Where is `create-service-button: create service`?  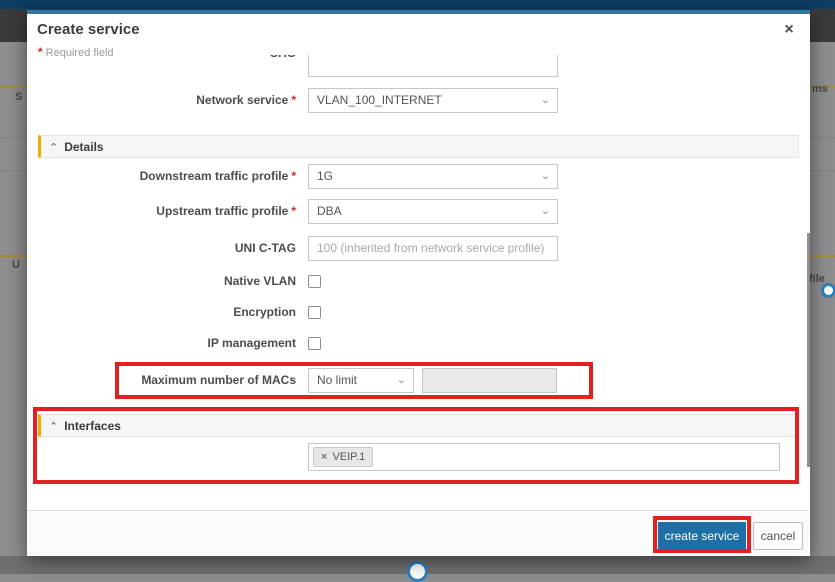 create-service-button: create service is located at coordinates (702, 536).